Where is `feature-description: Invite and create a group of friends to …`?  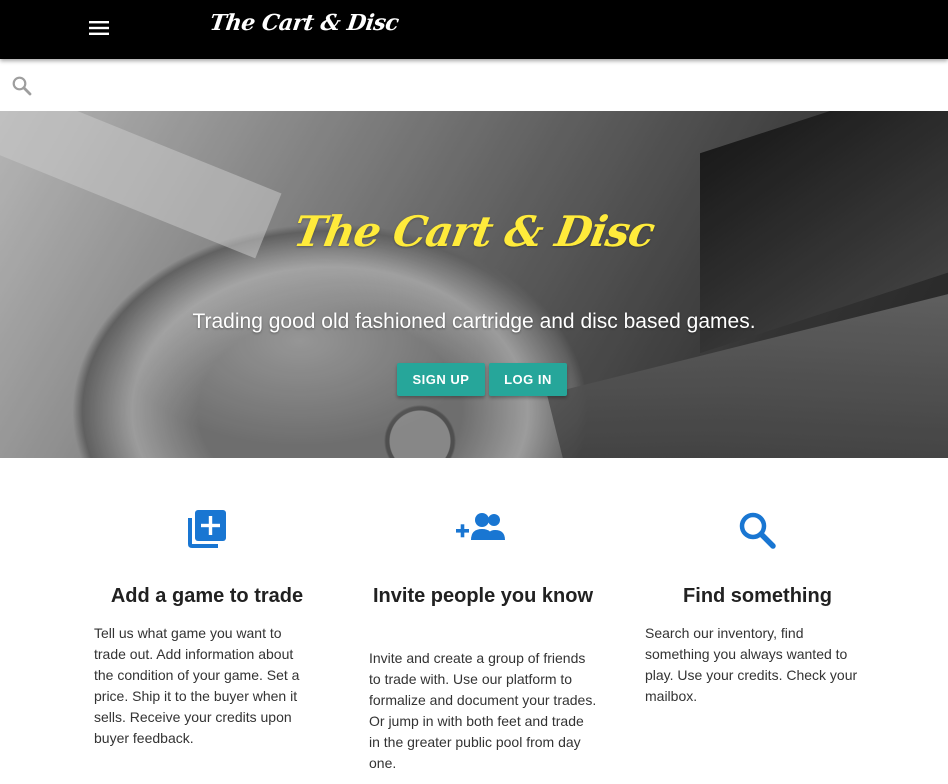 feature-description: Invite and create a group of friends to … is located at coordinates (483, 710).